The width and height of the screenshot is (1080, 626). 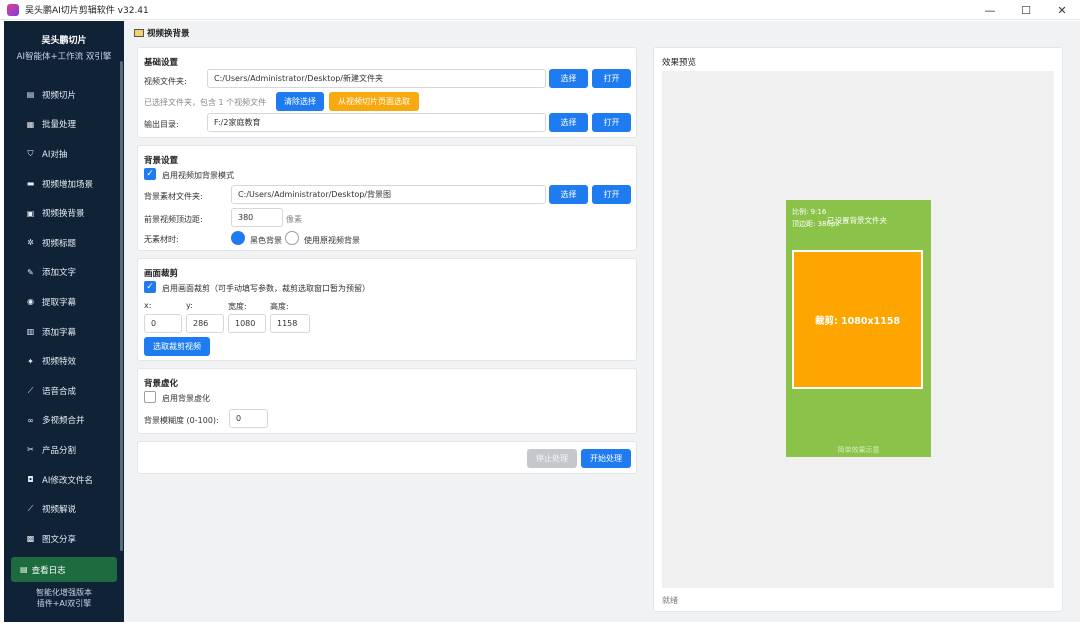 What do you see at coordinates (30, 450) in the screenshot?
I see `scissors-icon: ✂` at bounding box center [30, 450].